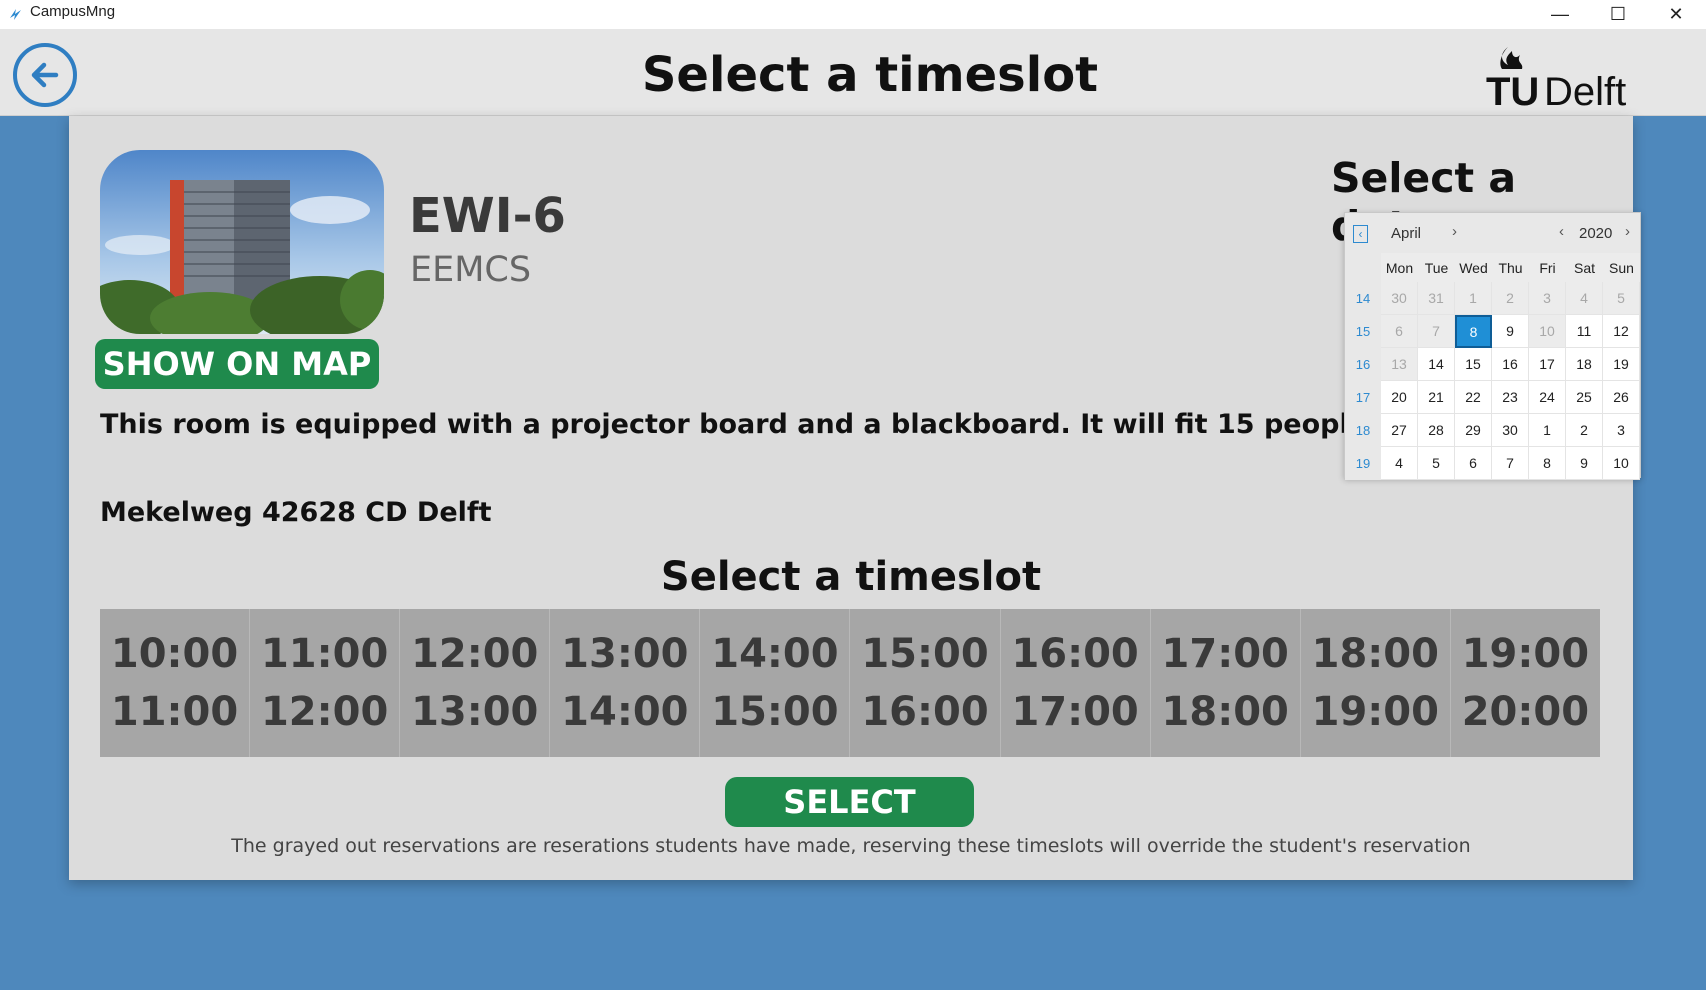  Describe the element at coordinates (1585, 91) in the screenshot. I see `svg-text: Delft` at that location.